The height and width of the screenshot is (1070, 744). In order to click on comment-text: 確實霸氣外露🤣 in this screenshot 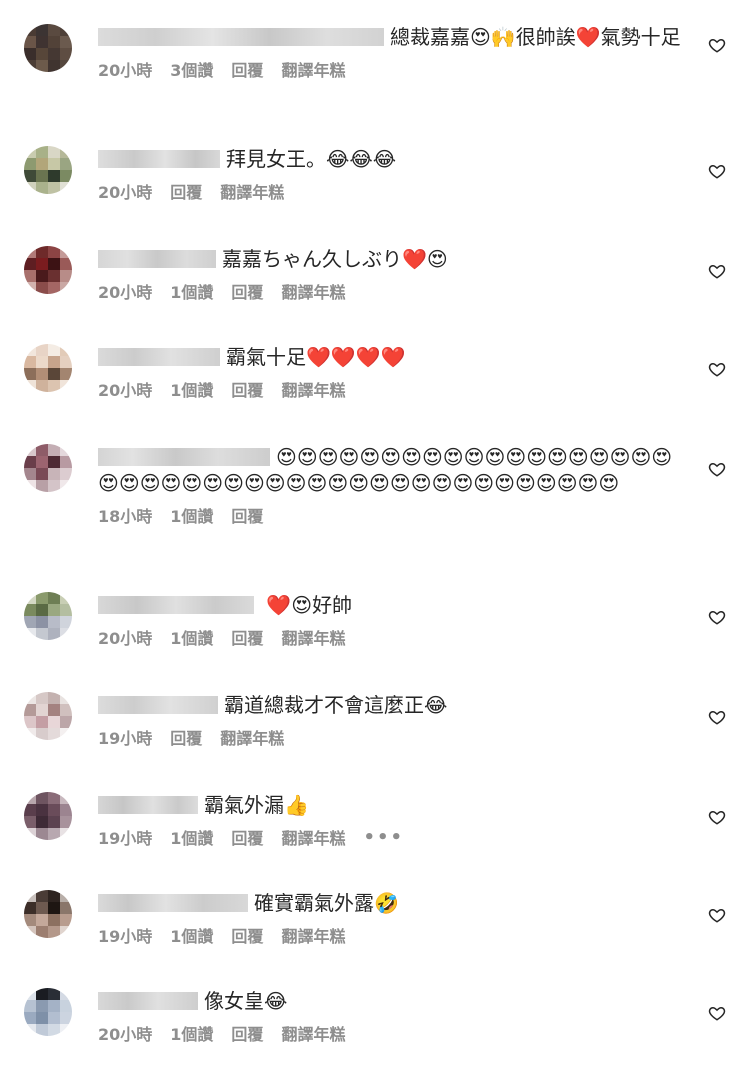, I will do `click(391, 903)`.